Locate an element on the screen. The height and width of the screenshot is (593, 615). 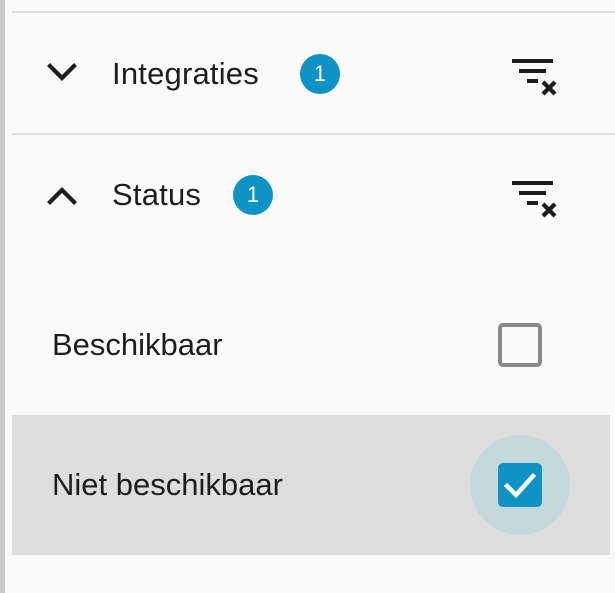
chevron-down-icon is located at coordinates (62, 73).